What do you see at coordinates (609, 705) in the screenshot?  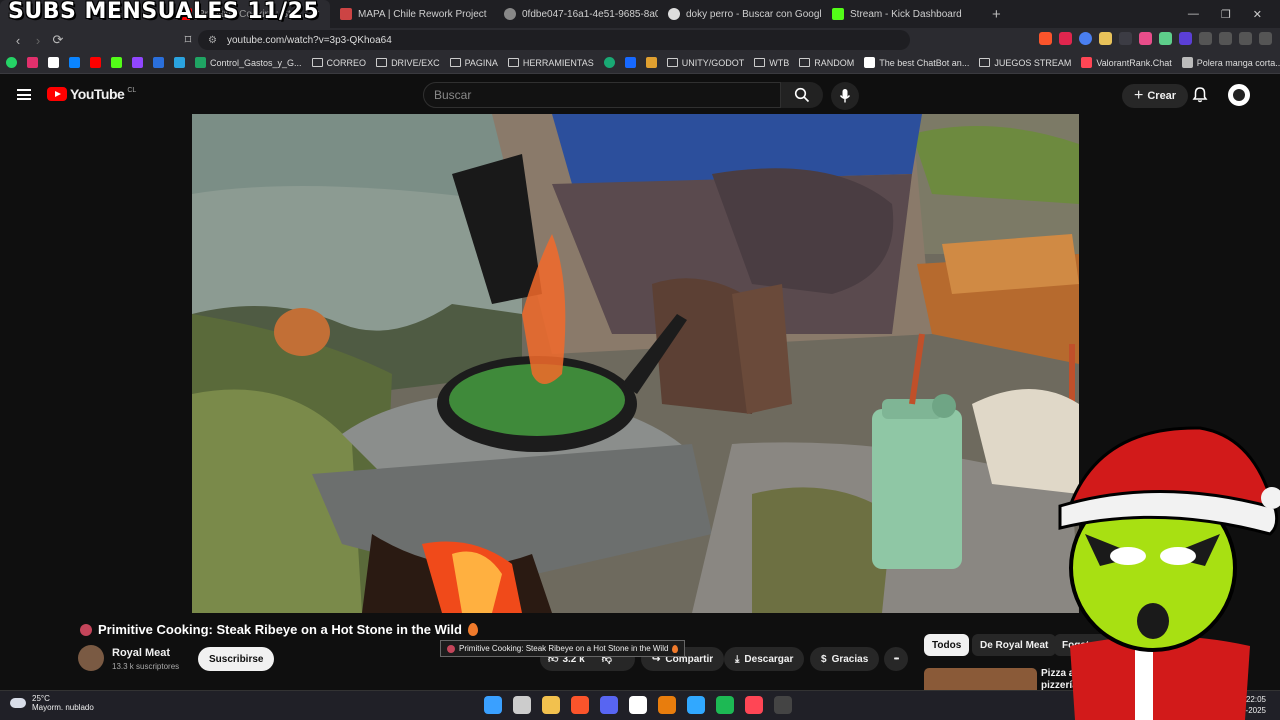 I see `discord-icon` at bounding box center [609, 705].